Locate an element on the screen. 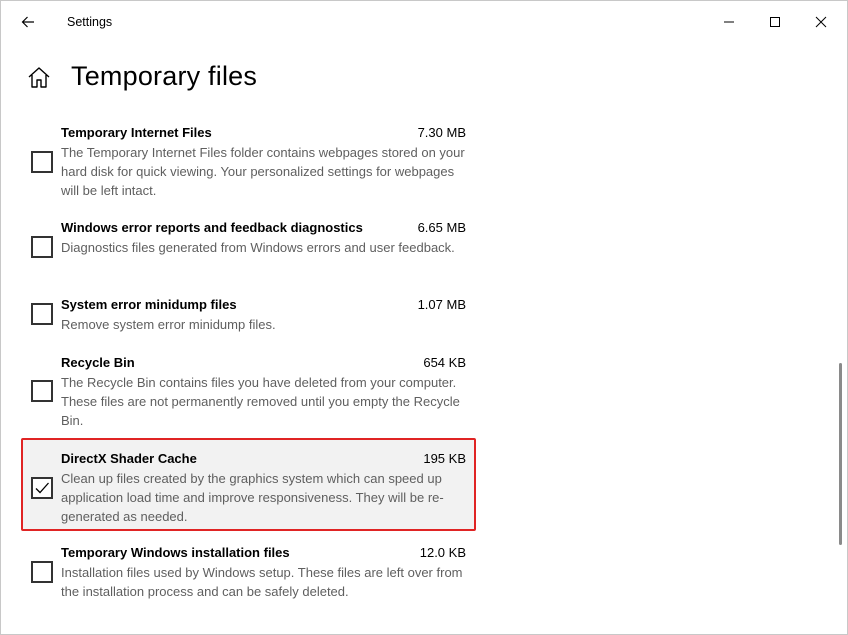  home-icon is located at coordinates (39, 78).